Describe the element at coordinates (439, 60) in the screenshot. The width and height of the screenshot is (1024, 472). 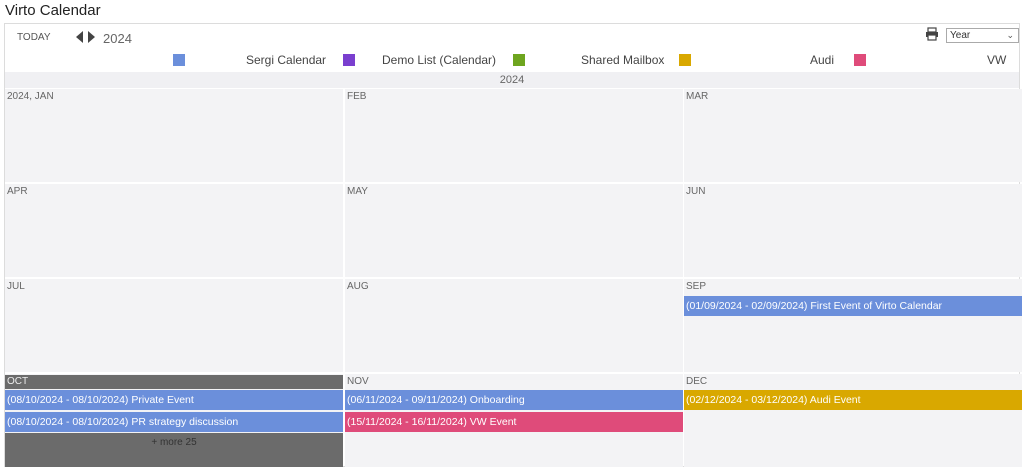
I see `legend-label-demo: Demo List (Calendar)` at that location.